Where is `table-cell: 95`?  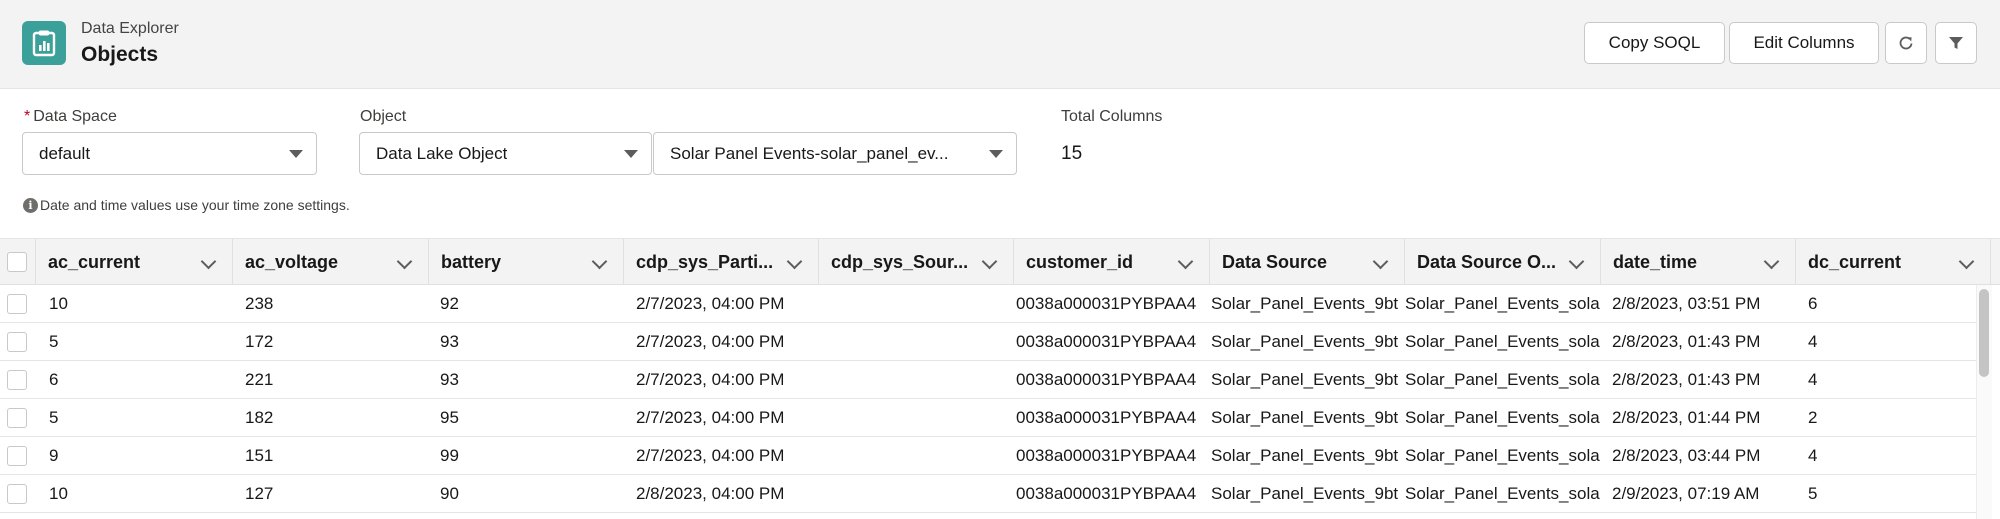 table-cell: 95 is located at coordinates (449, 417).